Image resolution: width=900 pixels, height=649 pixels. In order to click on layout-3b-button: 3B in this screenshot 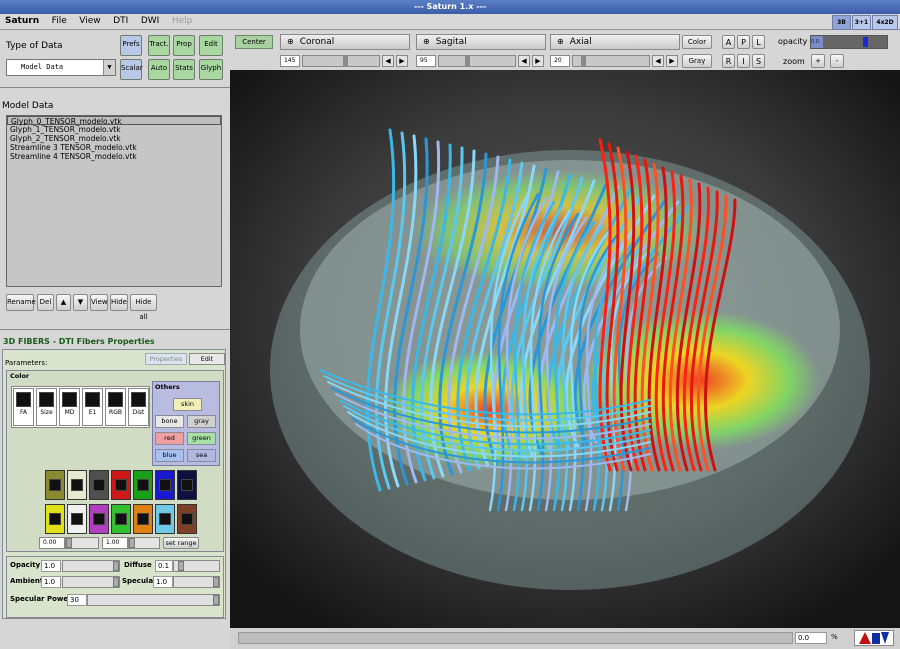, I will do `click(841, 22)`.